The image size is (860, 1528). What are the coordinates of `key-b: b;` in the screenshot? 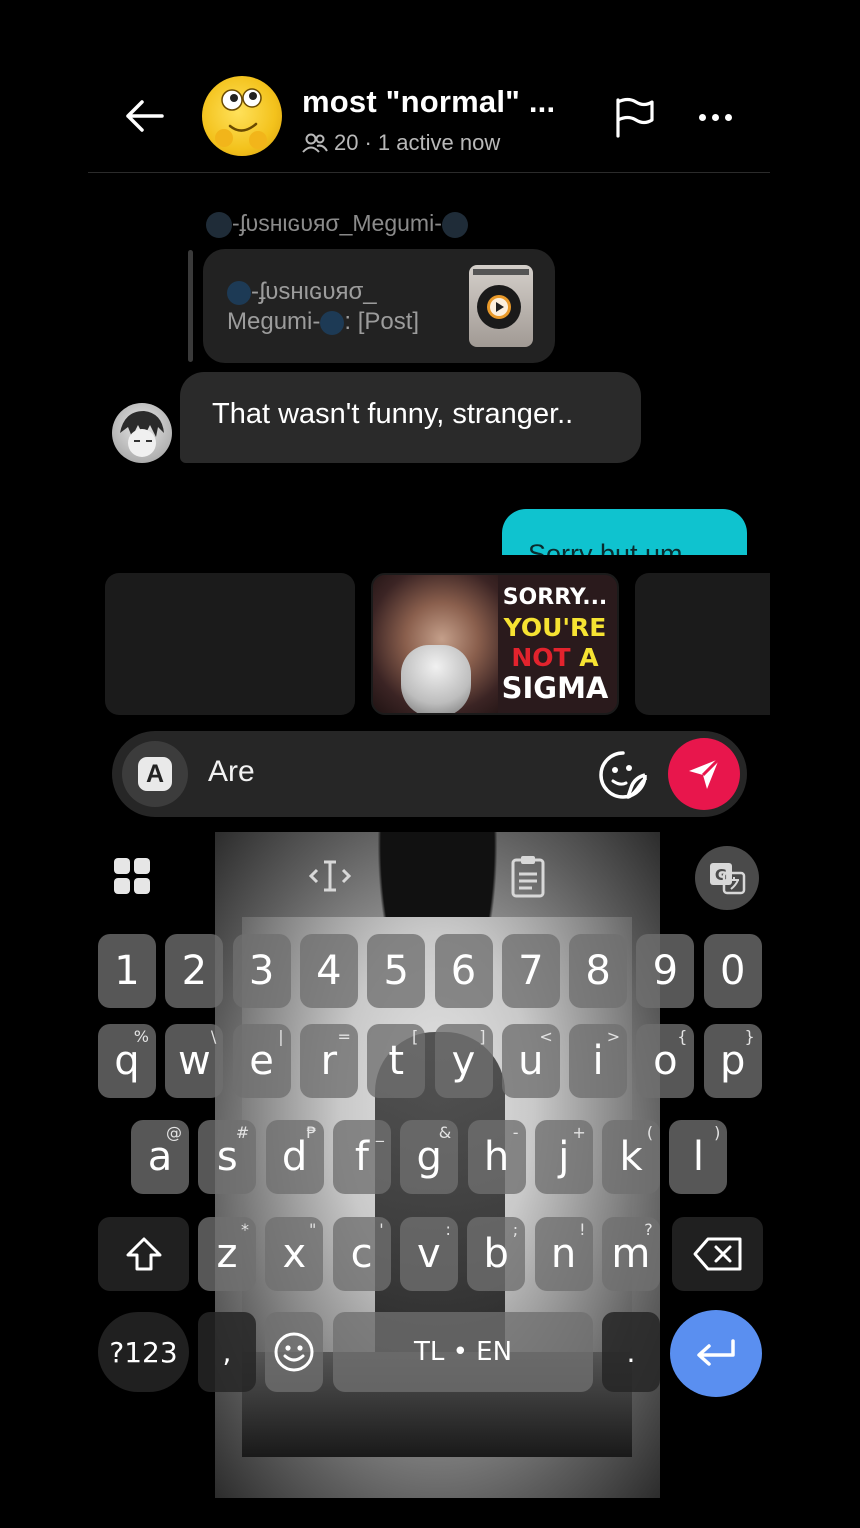 It's located at (496, 1254).